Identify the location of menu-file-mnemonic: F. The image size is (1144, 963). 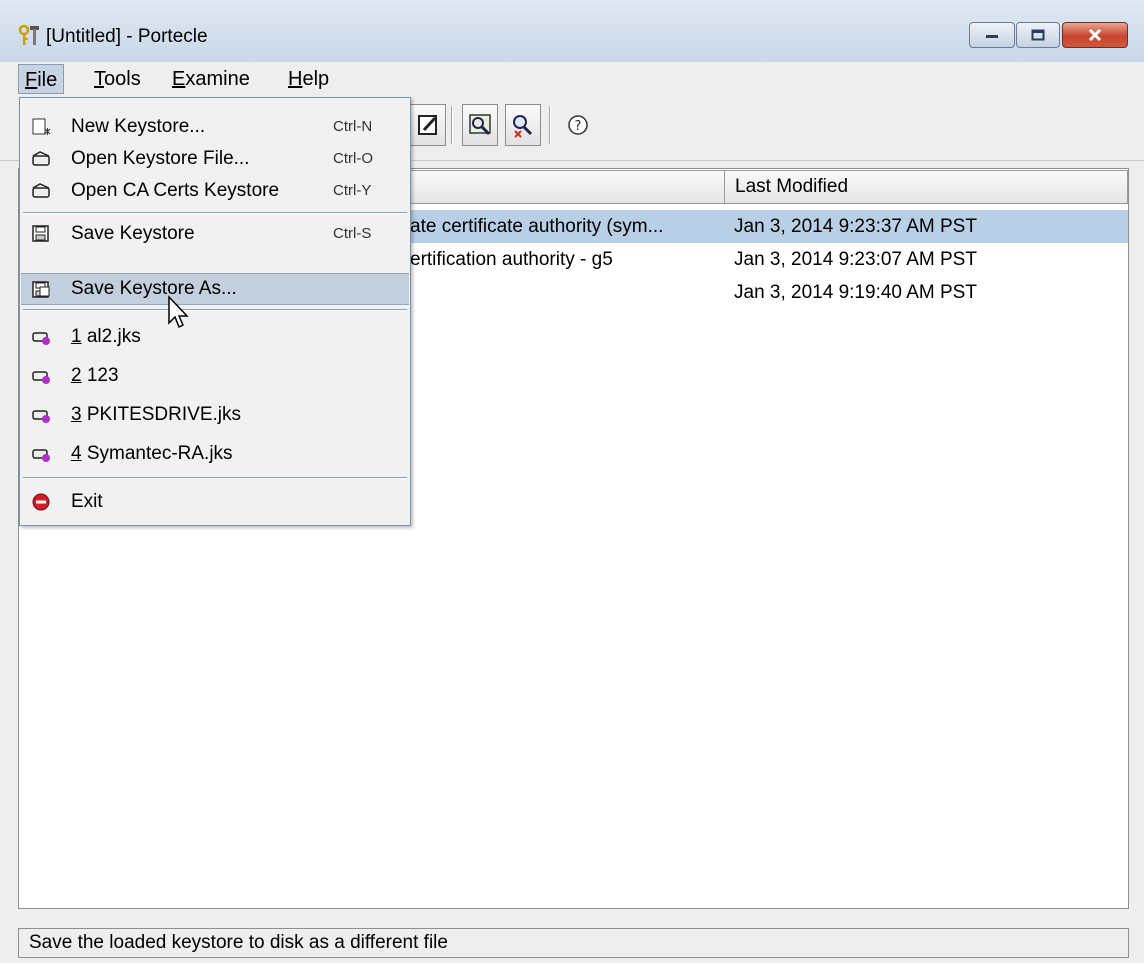
(31, 80).